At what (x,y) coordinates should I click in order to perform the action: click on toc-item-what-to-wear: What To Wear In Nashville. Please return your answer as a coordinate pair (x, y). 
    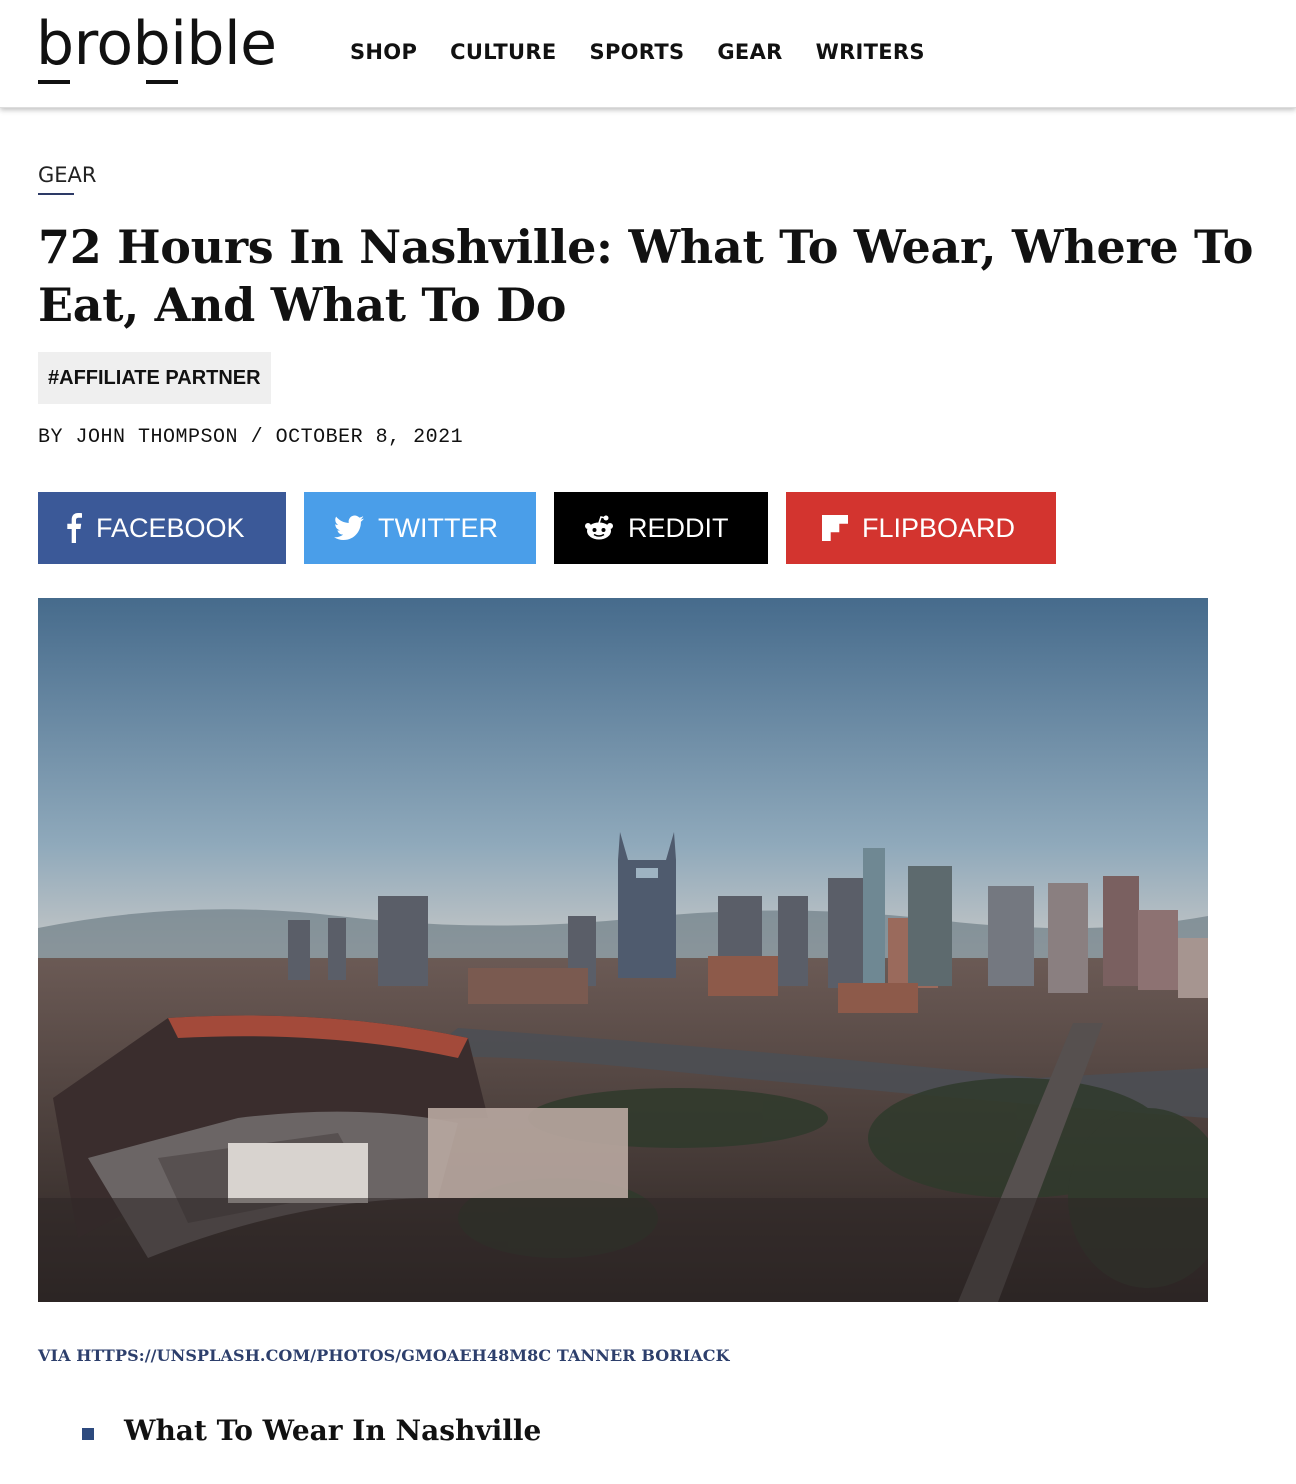
    Looking at the image, I should click on (332, 1430).